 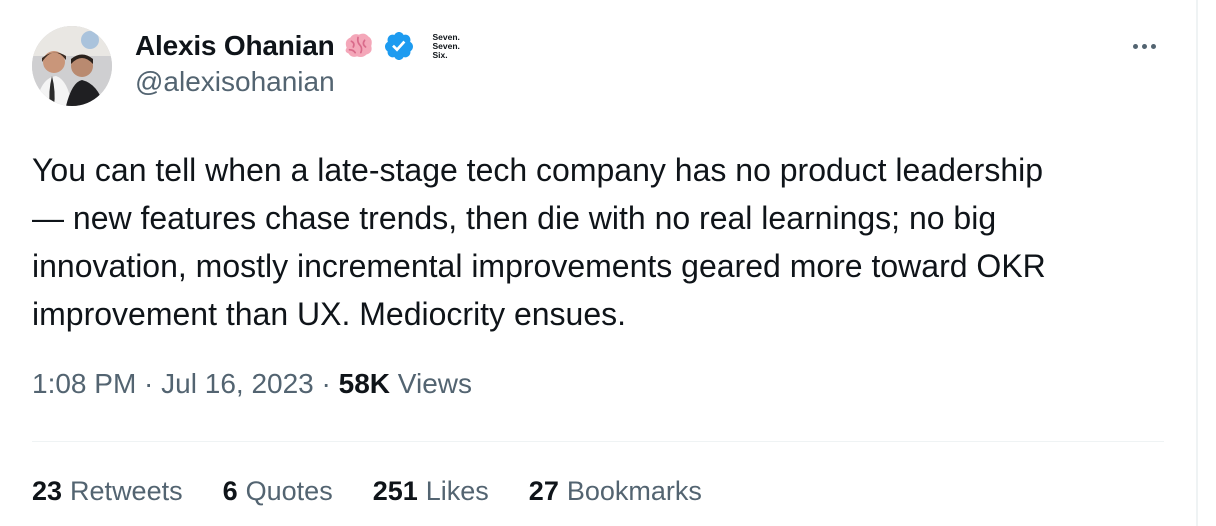 I want to click on retweets-stat: 23 Retweets, so click(x=107, y=491).